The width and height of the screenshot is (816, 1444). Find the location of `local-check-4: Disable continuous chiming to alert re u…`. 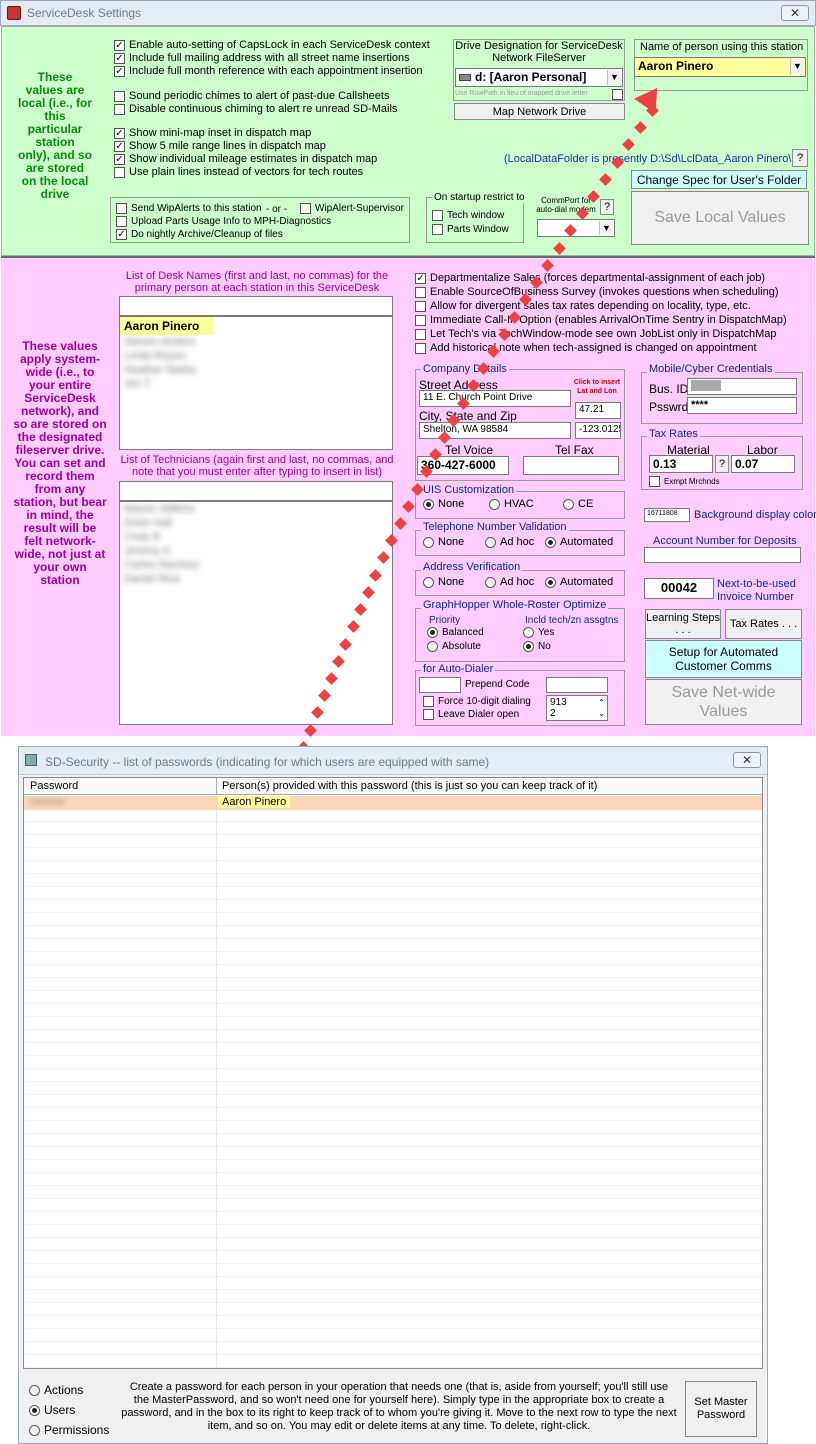

local-check-4: Disable continuous chiming to alert re u… is located at coordinates (255, 109).